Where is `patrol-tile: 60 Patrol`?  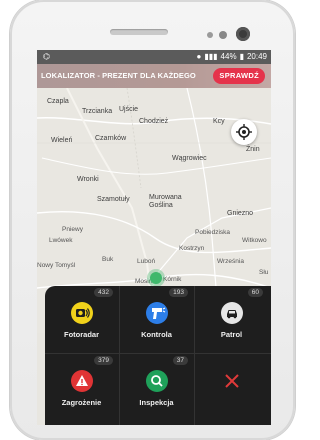
patrol-tile: 60 Patrol is located at coordinates (231, 319).